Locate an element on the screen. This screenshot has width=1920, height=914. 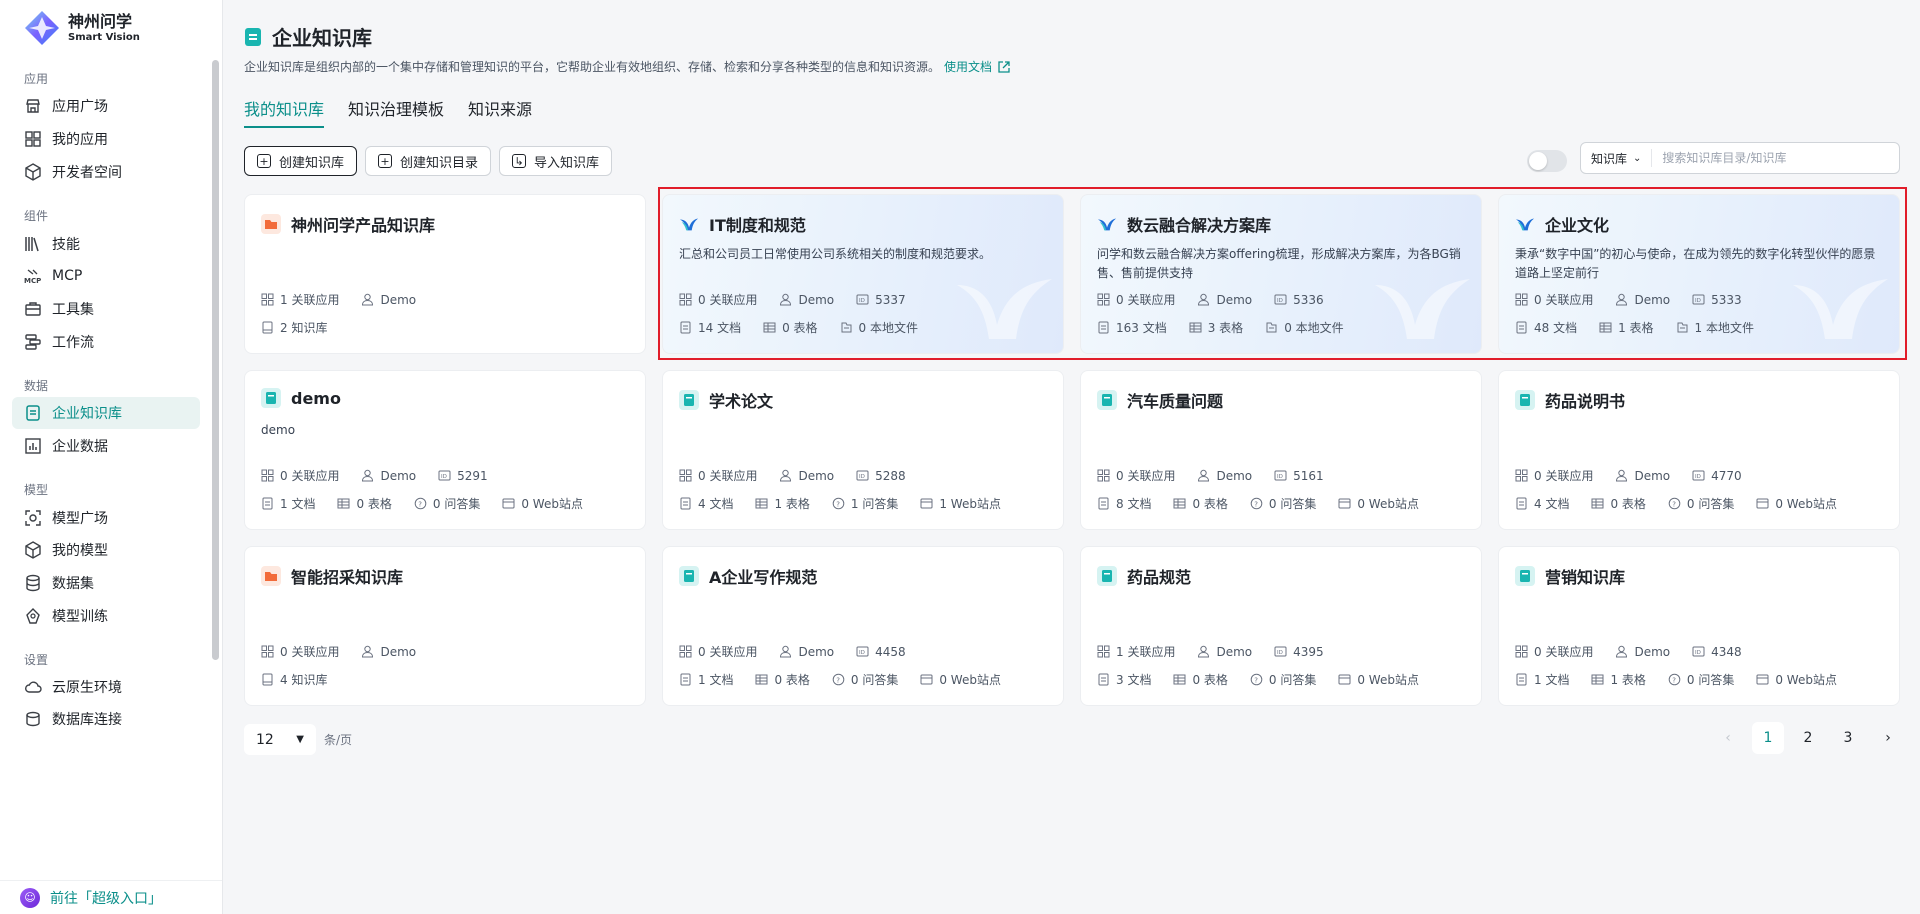
search-box: 知识库 ⌄ is located at coordinates (1740, 158).